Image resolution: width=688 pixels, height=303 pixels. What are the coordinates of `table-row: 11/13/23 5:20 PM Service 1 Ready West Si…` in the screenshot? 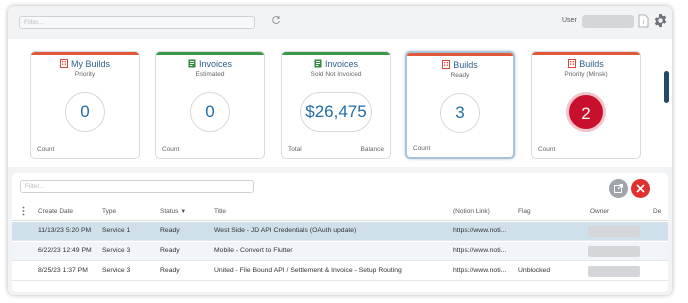 It's located at (340, 231).